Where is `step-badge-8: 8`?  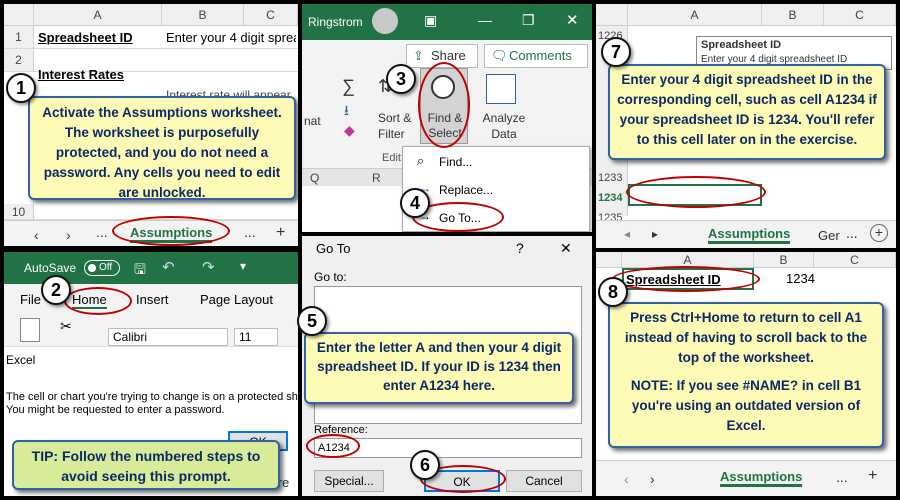 step-badge-8: 8 is located at coordinates (613, 292).